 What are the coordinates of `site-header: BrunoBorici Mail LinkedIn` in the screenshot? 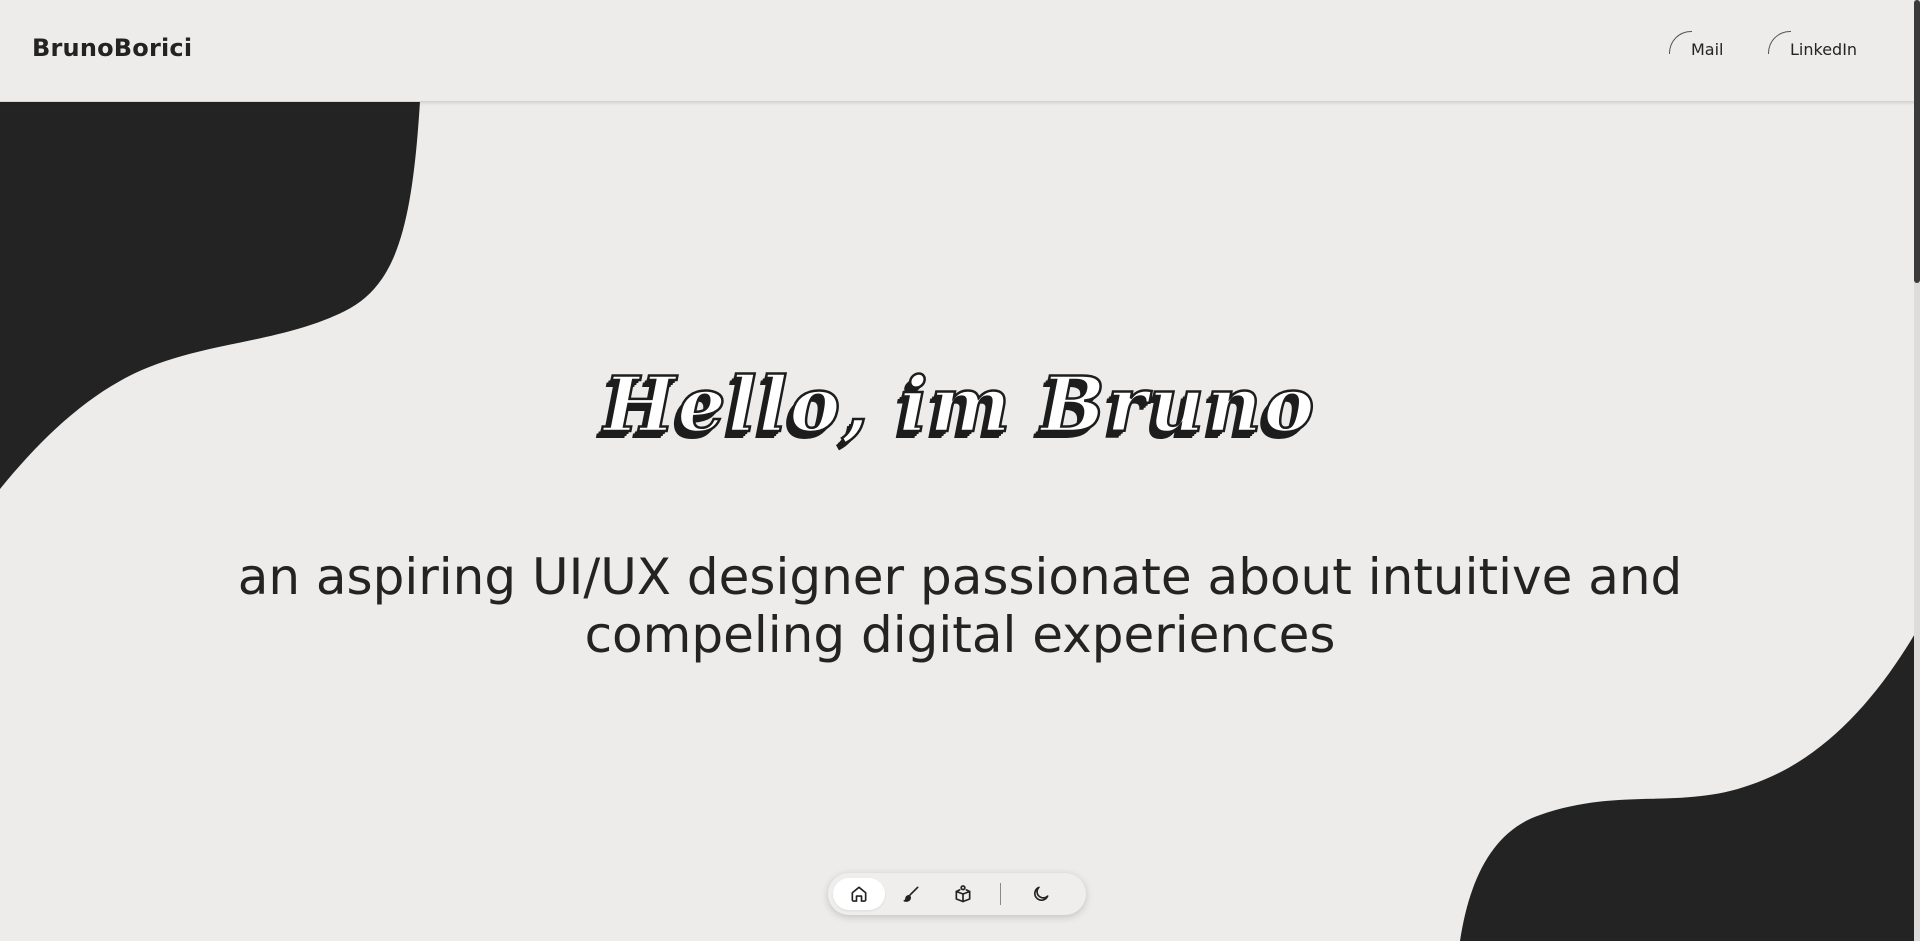 It's located at (960, 51).